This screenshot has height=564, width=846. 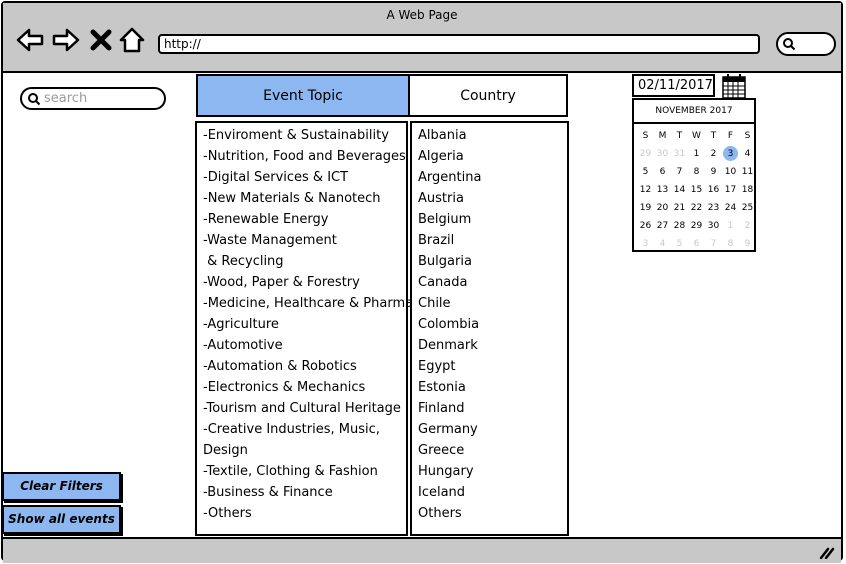 What do you see at coordinates (422, 15) in the screenshot?
I see `window-title: A Web Page` at bounding box center [422, 15].